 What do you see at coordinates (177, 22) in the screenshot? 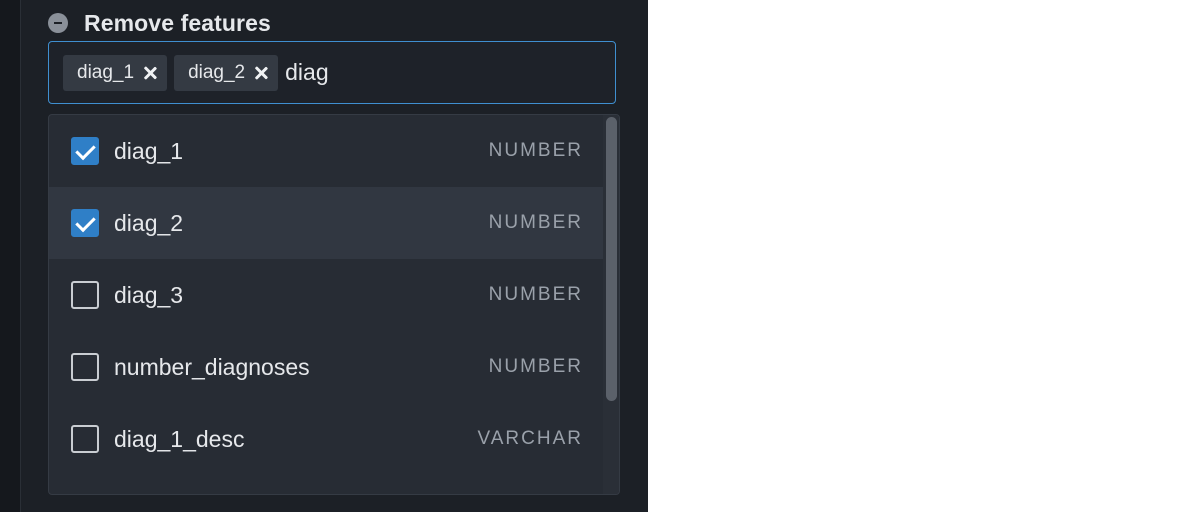
I see `section-title: Remove features` at bounding box center [177, 22].